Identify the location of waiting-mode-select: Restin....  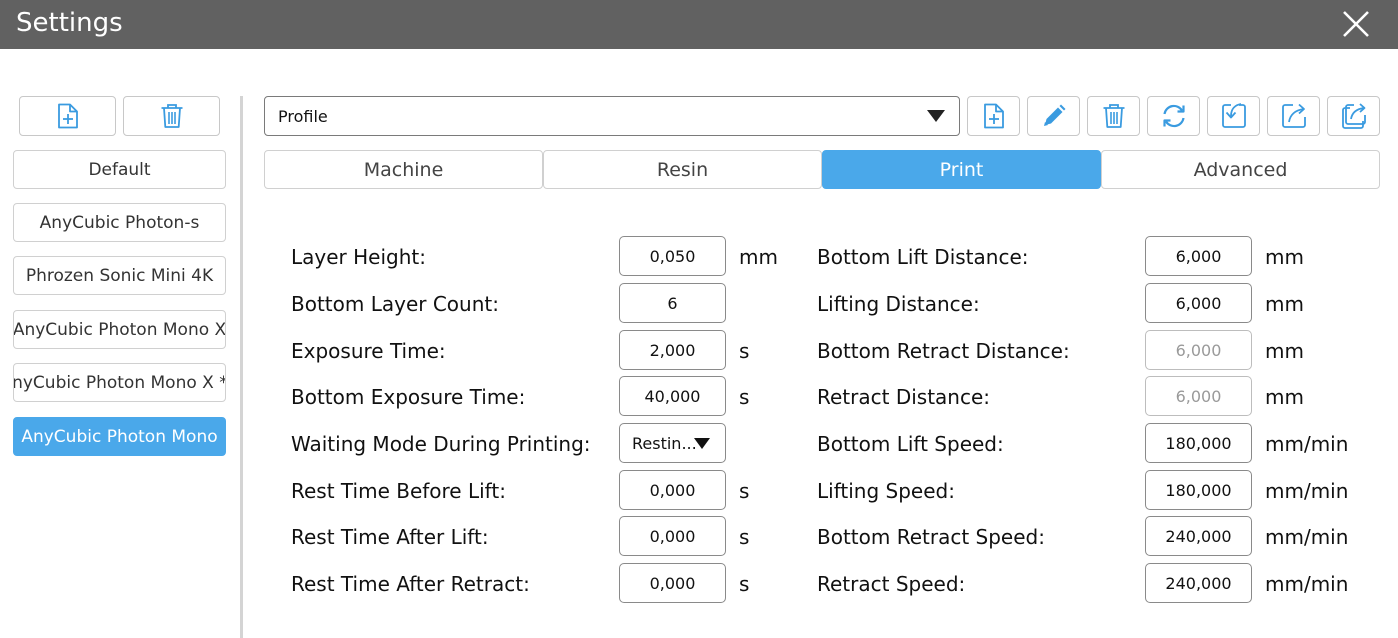
(672, 443).